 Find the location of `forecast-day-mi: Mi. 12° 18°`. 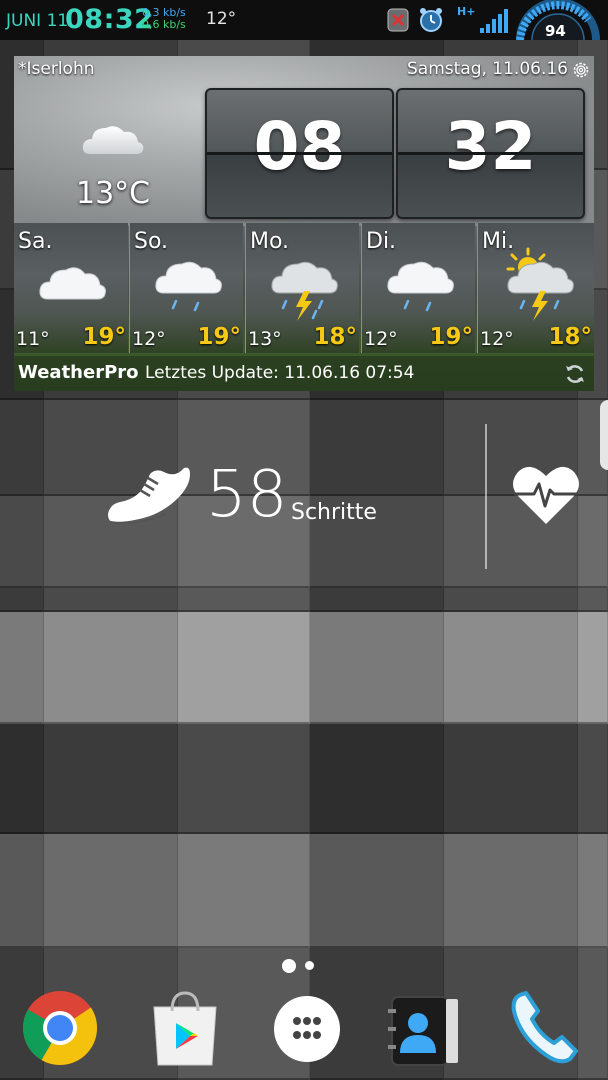

forecast-day-mi: Mi. 12° 18° is located at coordinates (535, 288).